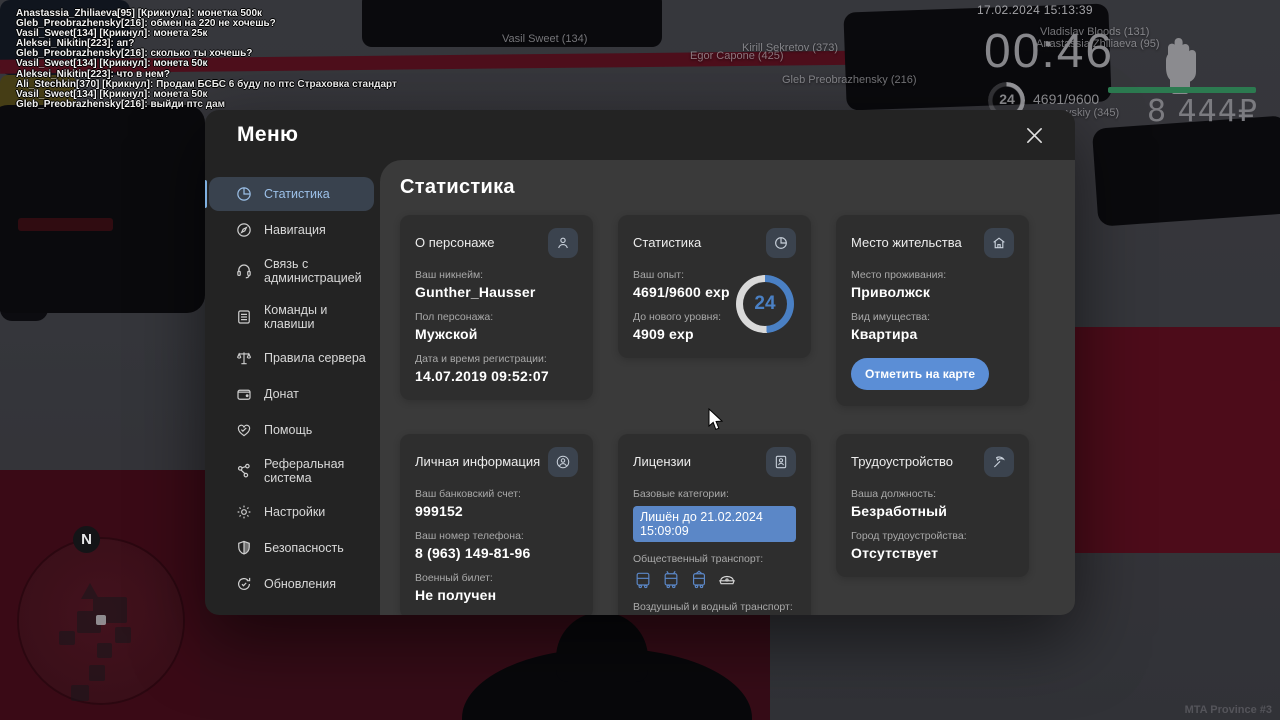 The image size is (1280, 720). I want to click on field-value: 4909 exp, so click(663, 334).